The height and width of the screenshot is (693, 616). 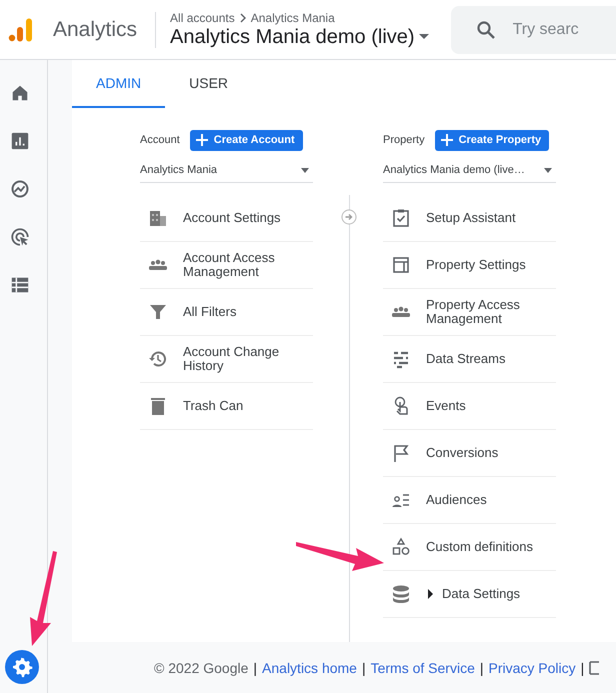 I want to click on search-icon, so click(x=486, y=30).